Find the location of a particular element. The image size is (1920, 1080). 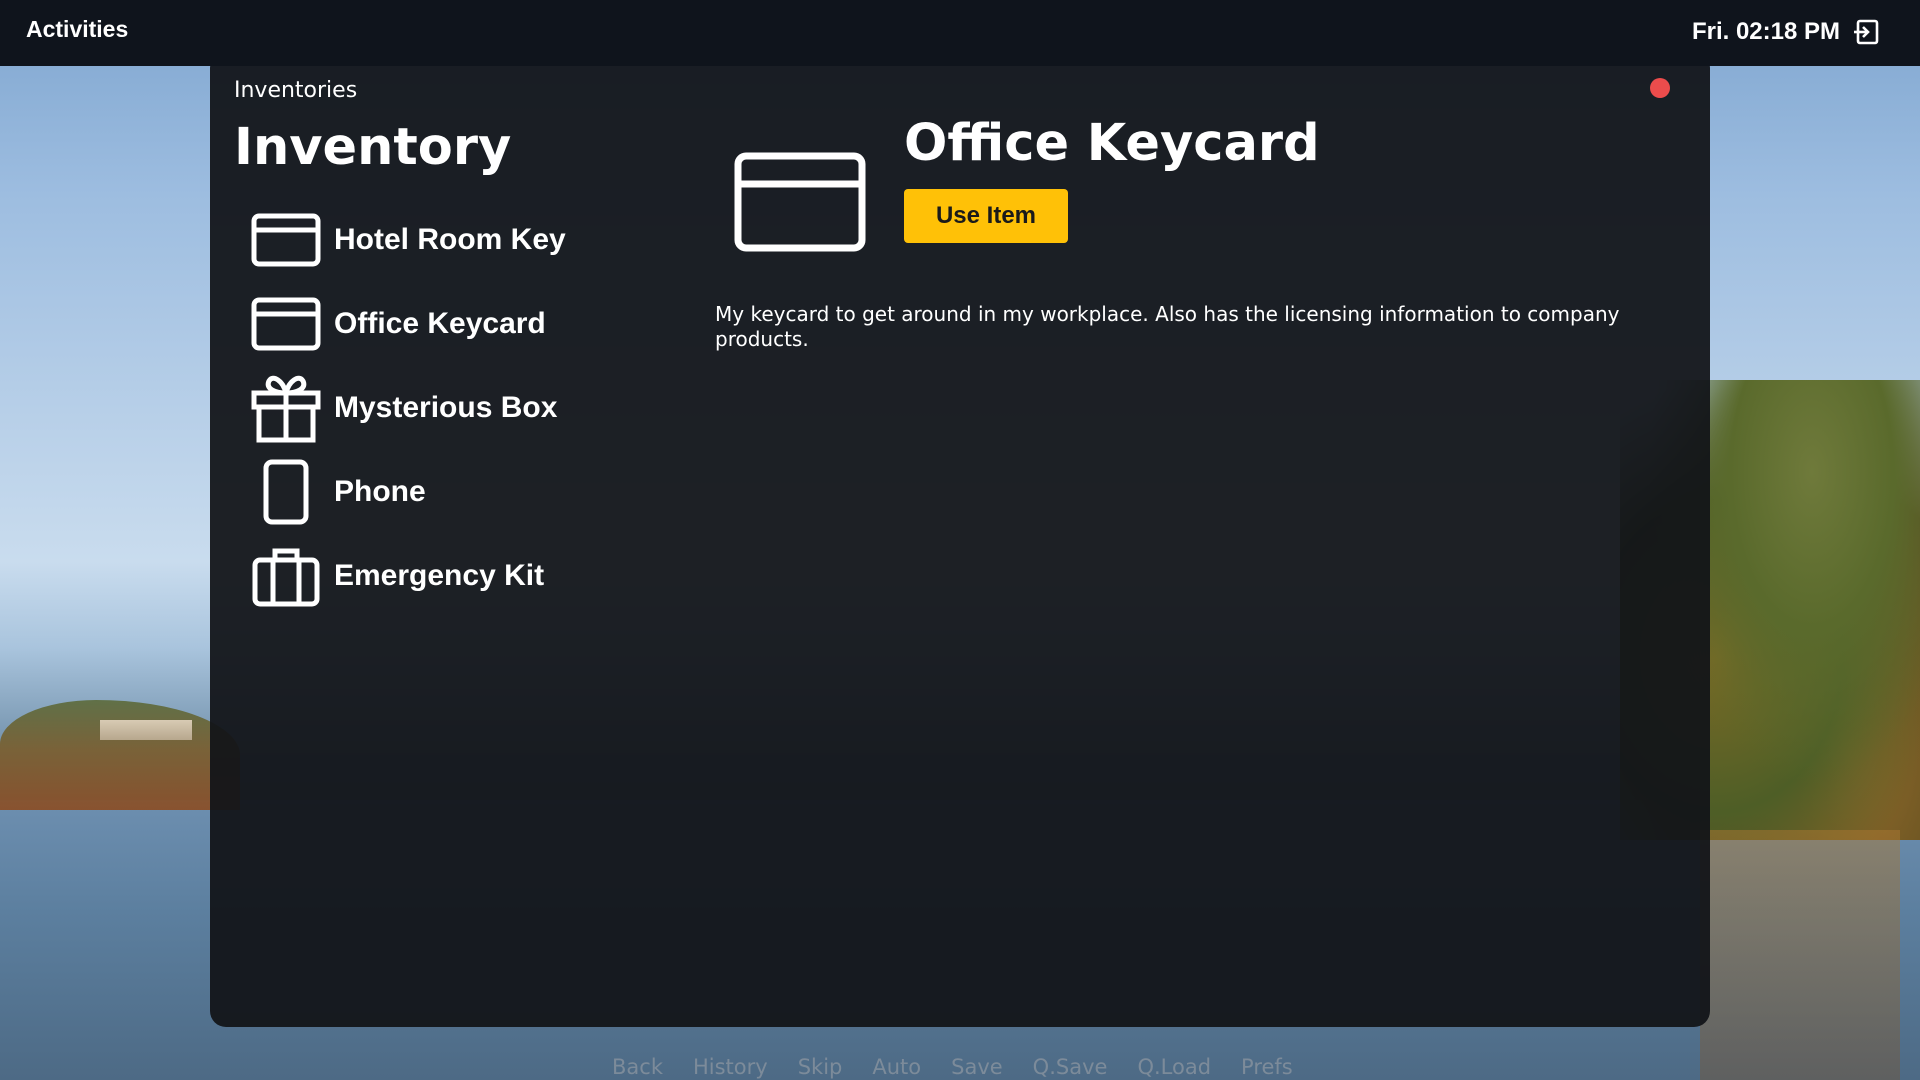

window-title: Inventories is located at coordinates (296, 90).